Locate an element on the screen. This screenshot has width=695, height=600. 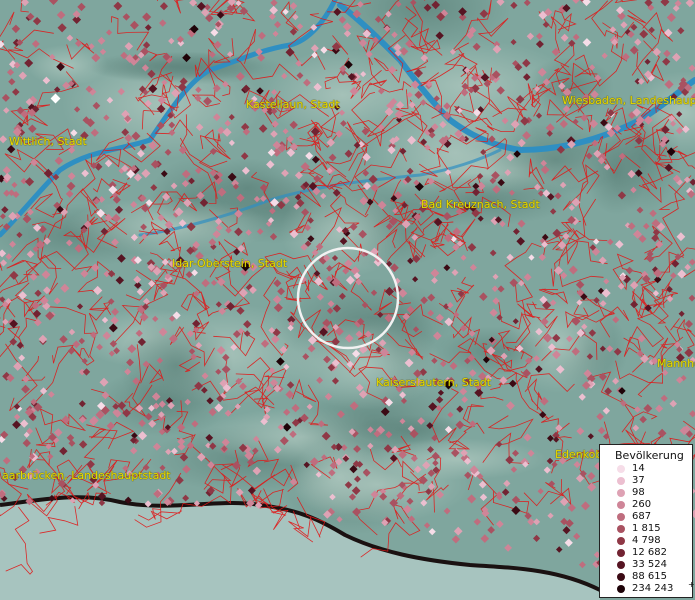
city-label-kastellaun: Kastellaun, Stadt is located at coordinates (293, 105).